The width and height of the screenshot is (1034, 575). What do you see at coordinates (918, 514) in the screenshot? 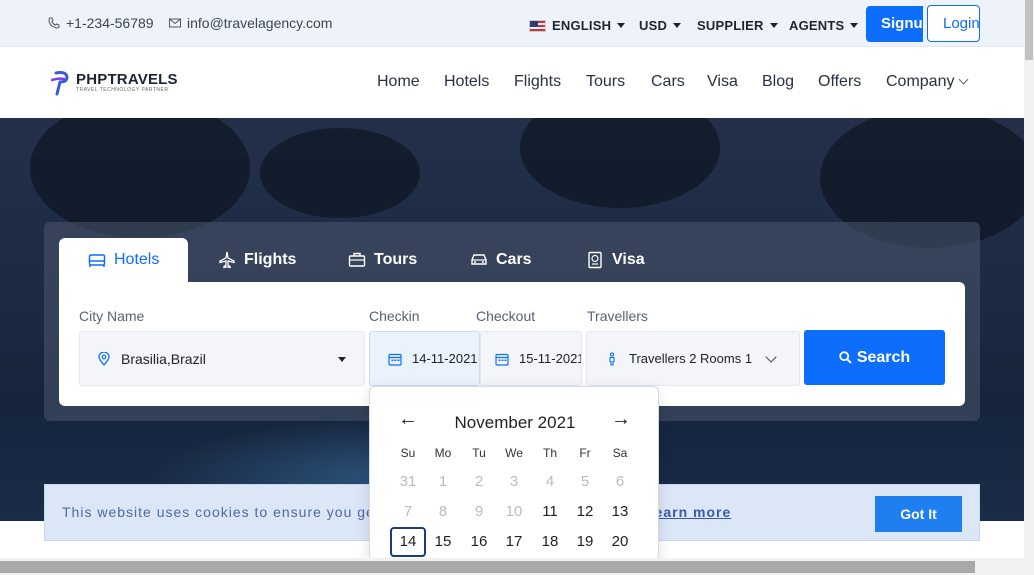
I see `cookie-accept-button: Got It` at bounding box center [918, 514].